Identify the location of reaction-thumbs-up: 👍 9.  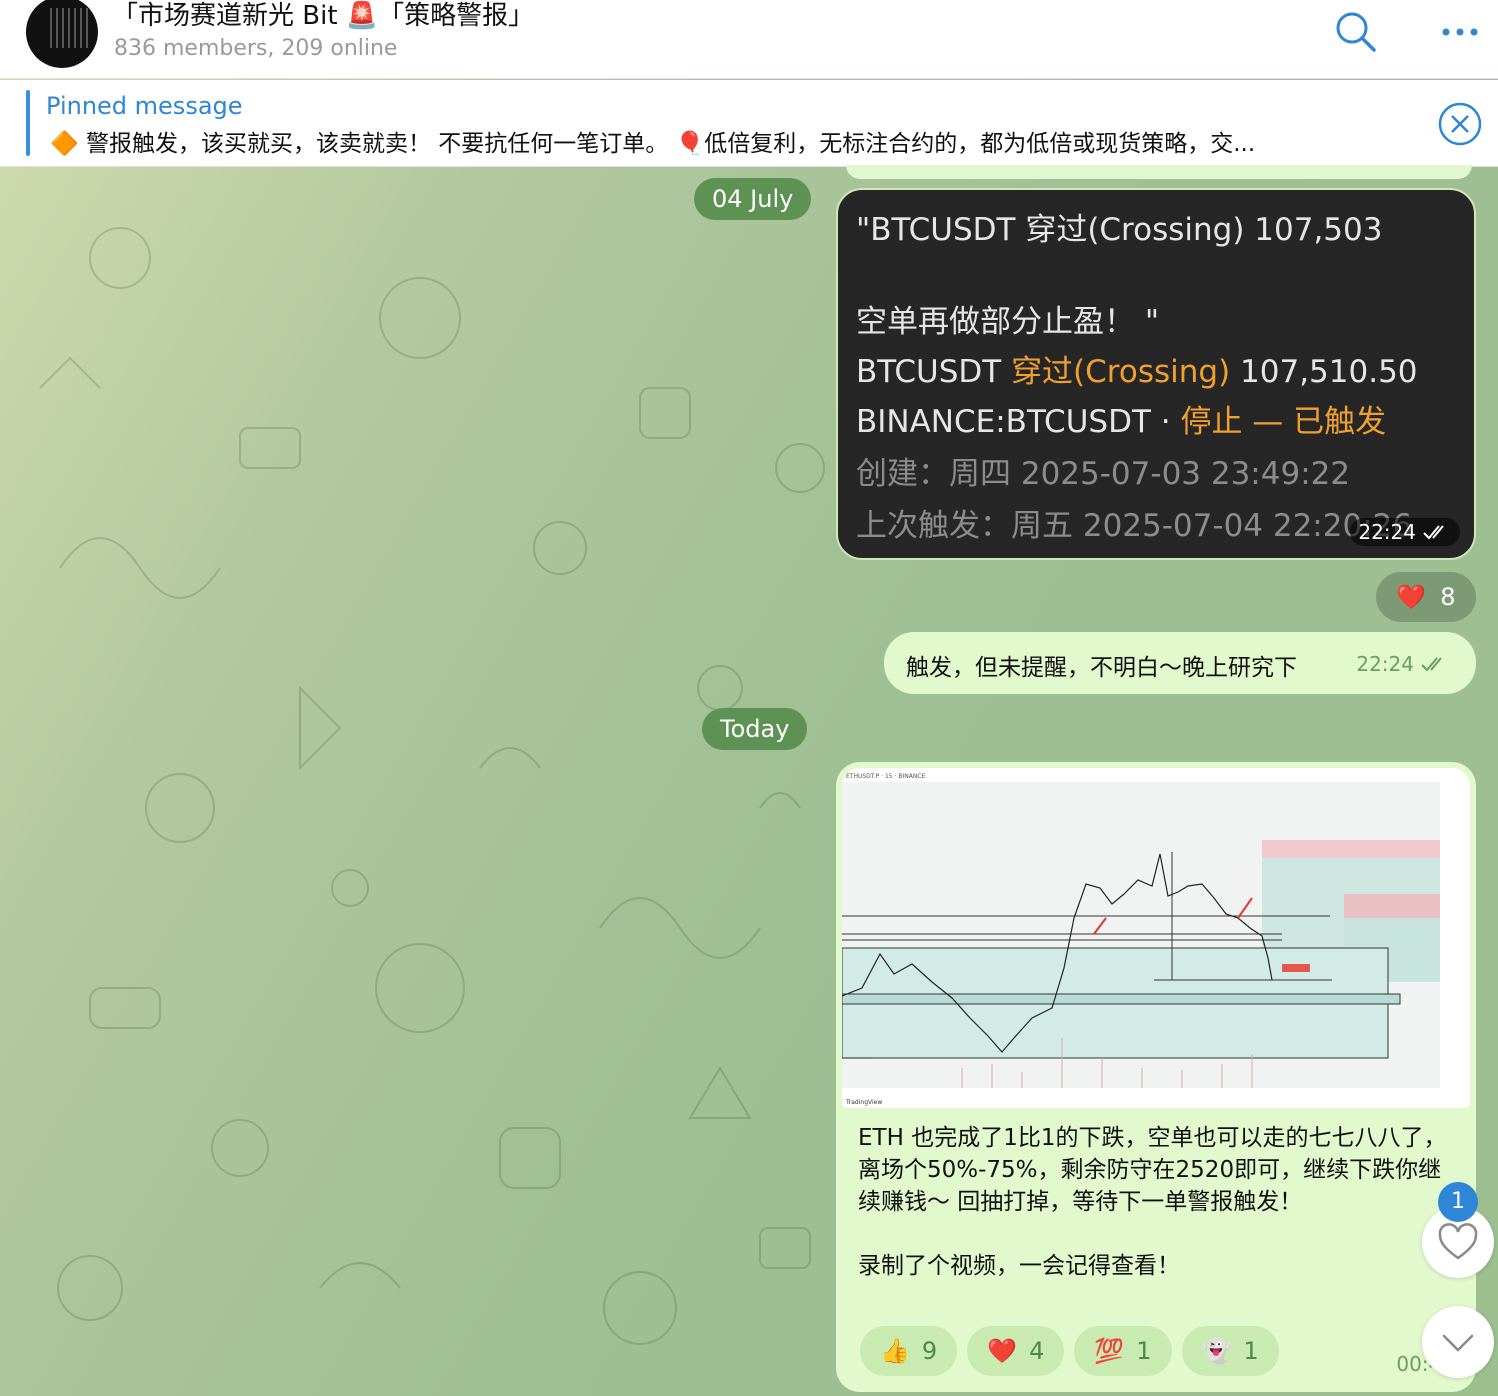
(909, 1351).